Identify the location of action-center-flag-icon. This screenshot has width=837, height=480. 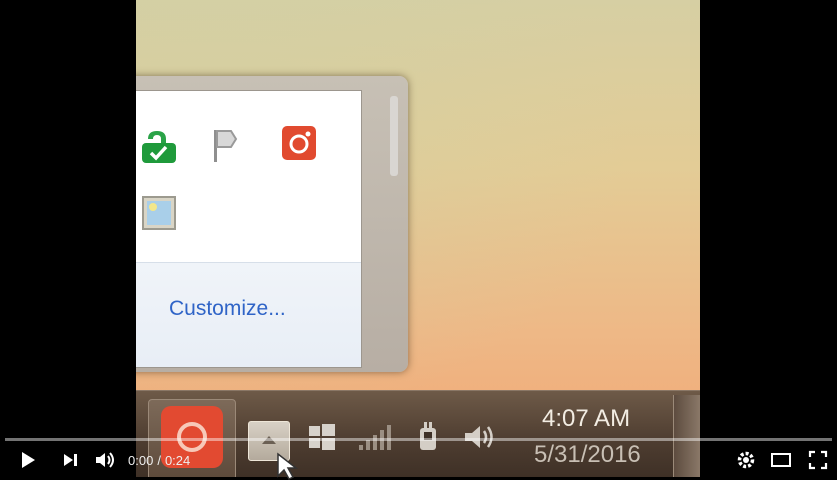
(229, 145).